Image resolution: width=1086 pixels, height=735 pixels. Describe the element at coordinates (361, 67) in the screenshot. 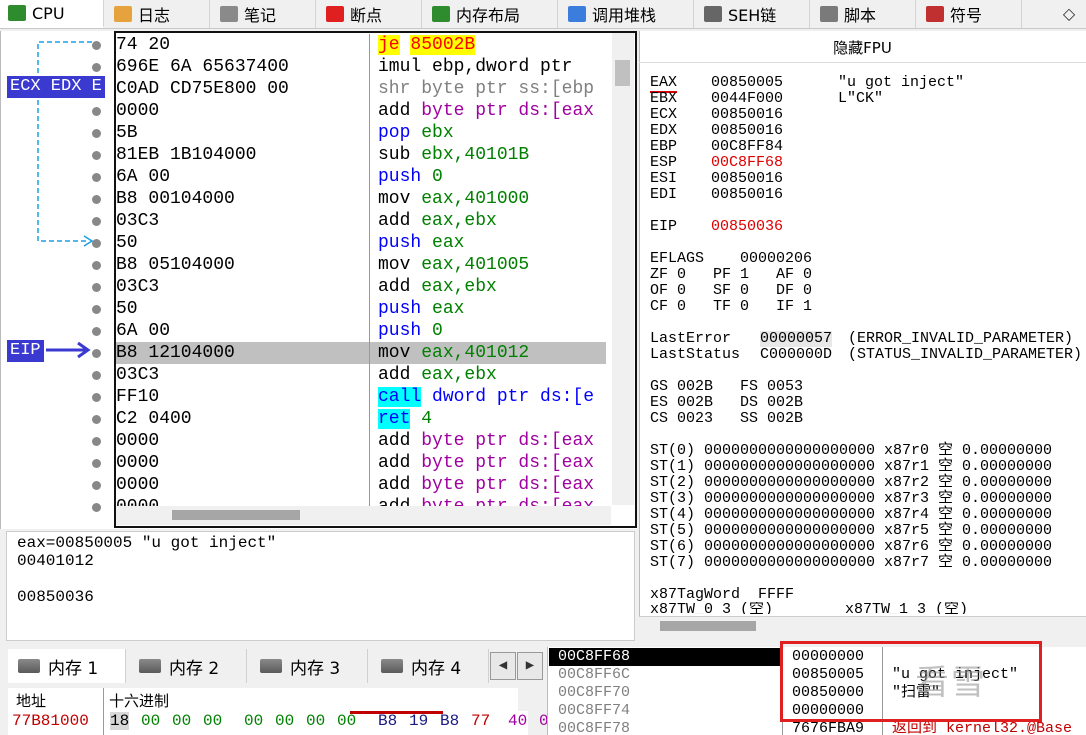

I see `disasm-row: 696E 6A 65637400 imul ebp,dword ptr` at that location.